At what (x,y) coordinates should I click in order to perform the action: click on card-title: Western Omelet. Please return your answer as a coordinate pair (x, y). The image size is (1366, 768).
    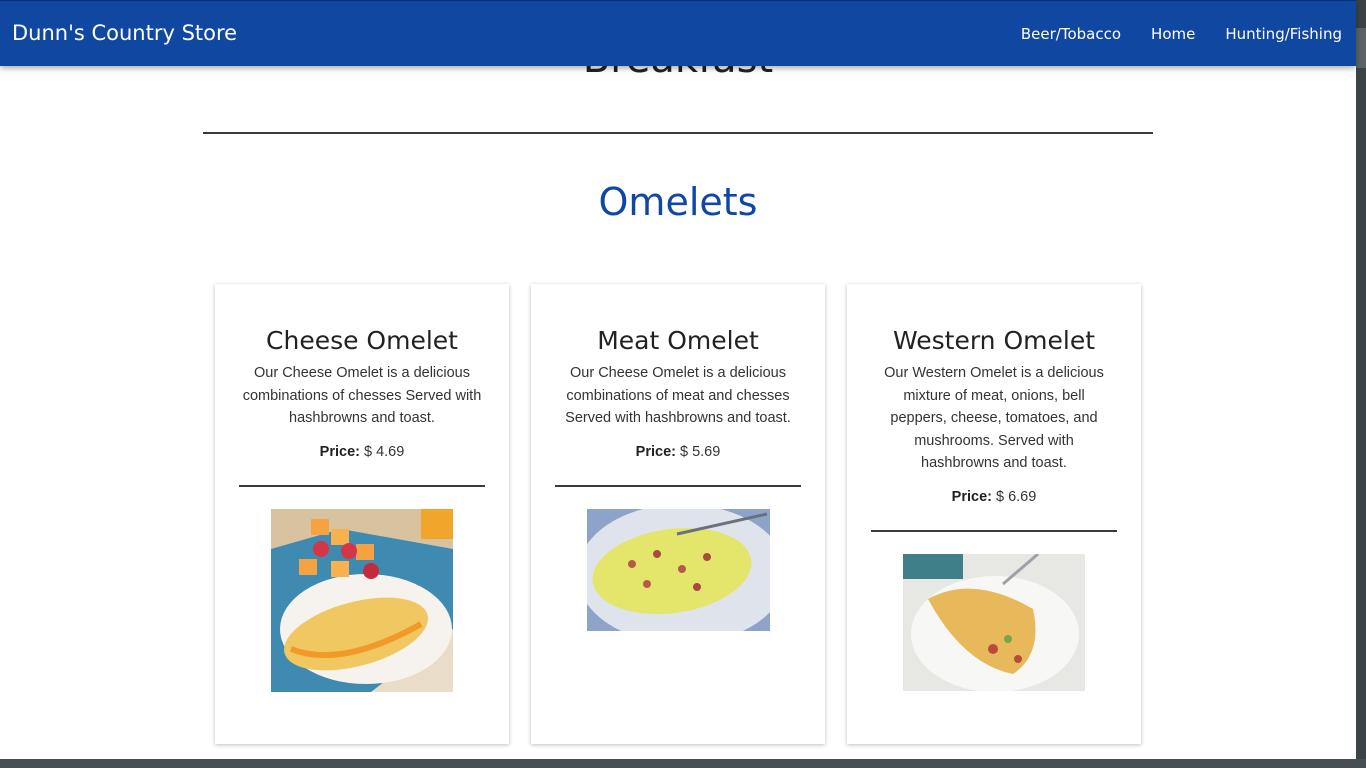
    Looking at the image, I should click on (993, 340).